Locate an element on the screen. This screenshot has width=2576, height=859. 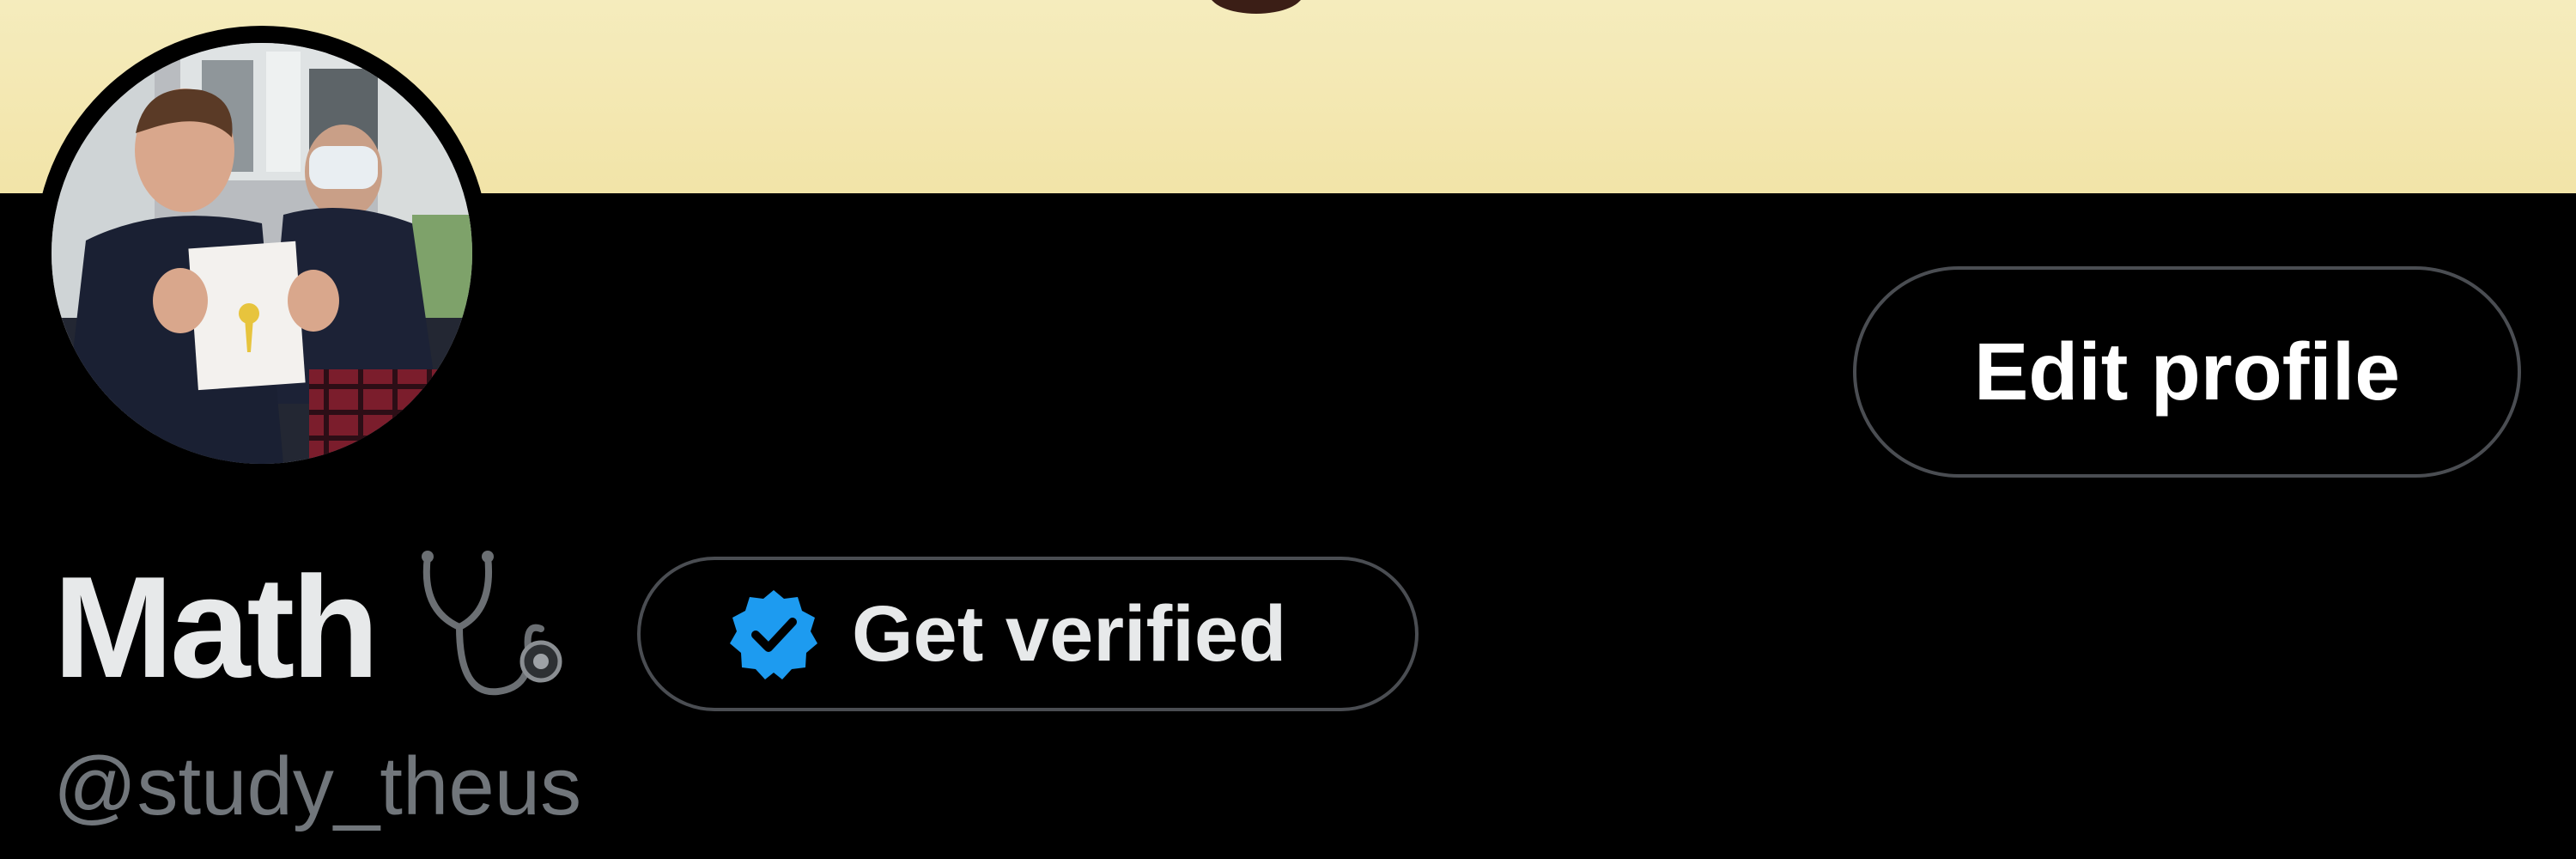
handle-text: @study_theus is located at coordinates (317, 786).